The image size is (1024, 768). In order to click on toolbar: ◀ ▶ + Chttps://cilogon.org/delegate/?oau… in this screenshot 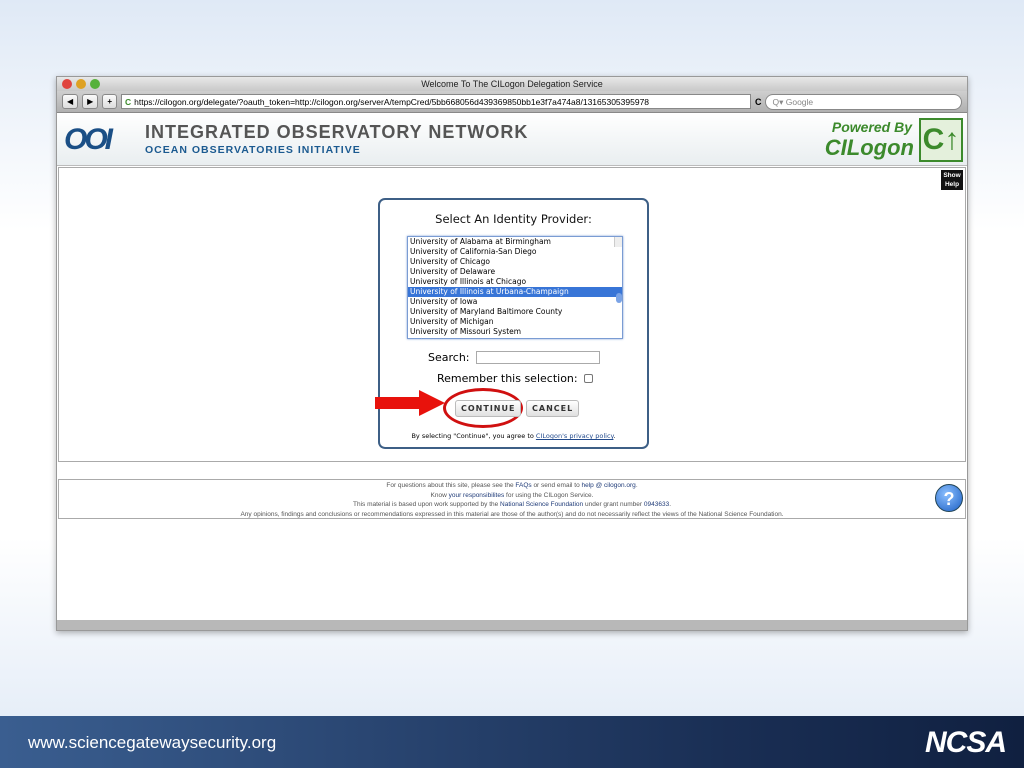, I will do `click(512, 102)`.